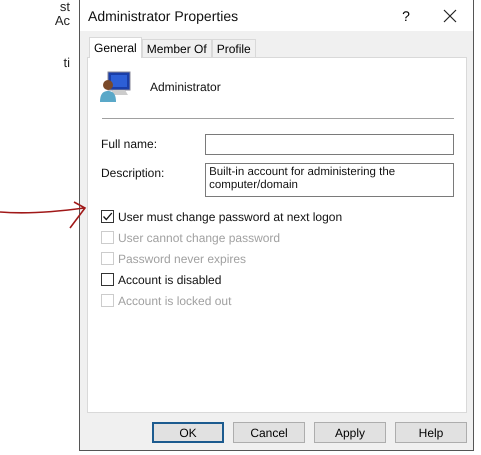 The height and width of the screenshot is (455, 481). I want to click on checkbox-label: Password never expires, so click(182, 259).